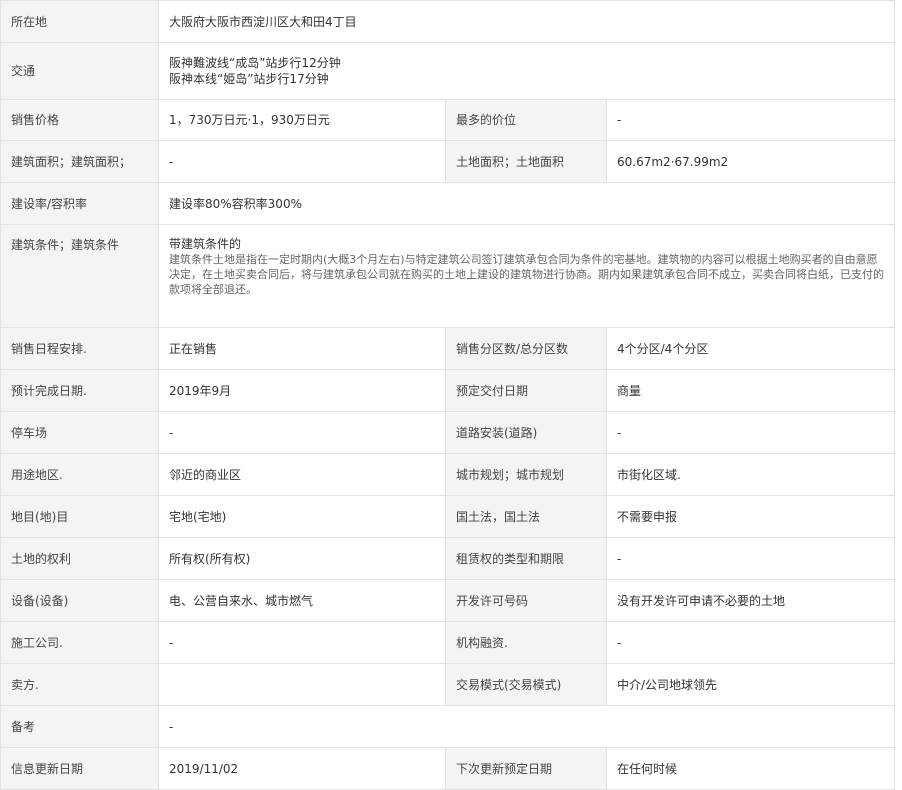 The width and height of the screenshot is (902, 790). I want to click on land-rights-value: 所有权(所有权), so click(302, 558).